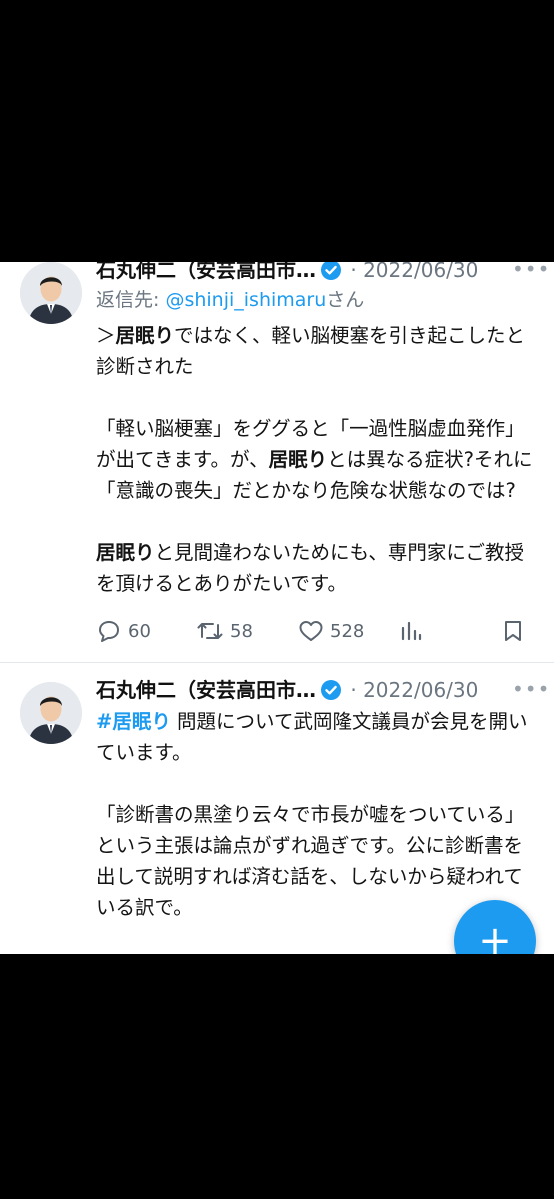 Image resolution: width=554 pixels, height=1199 pixels. Describe the element at coordinates (316, 737) in the screenshot. I see `tweet-paragraph: #居眠り 問題について武岡隆文議員が会見を開いています。` at that location.